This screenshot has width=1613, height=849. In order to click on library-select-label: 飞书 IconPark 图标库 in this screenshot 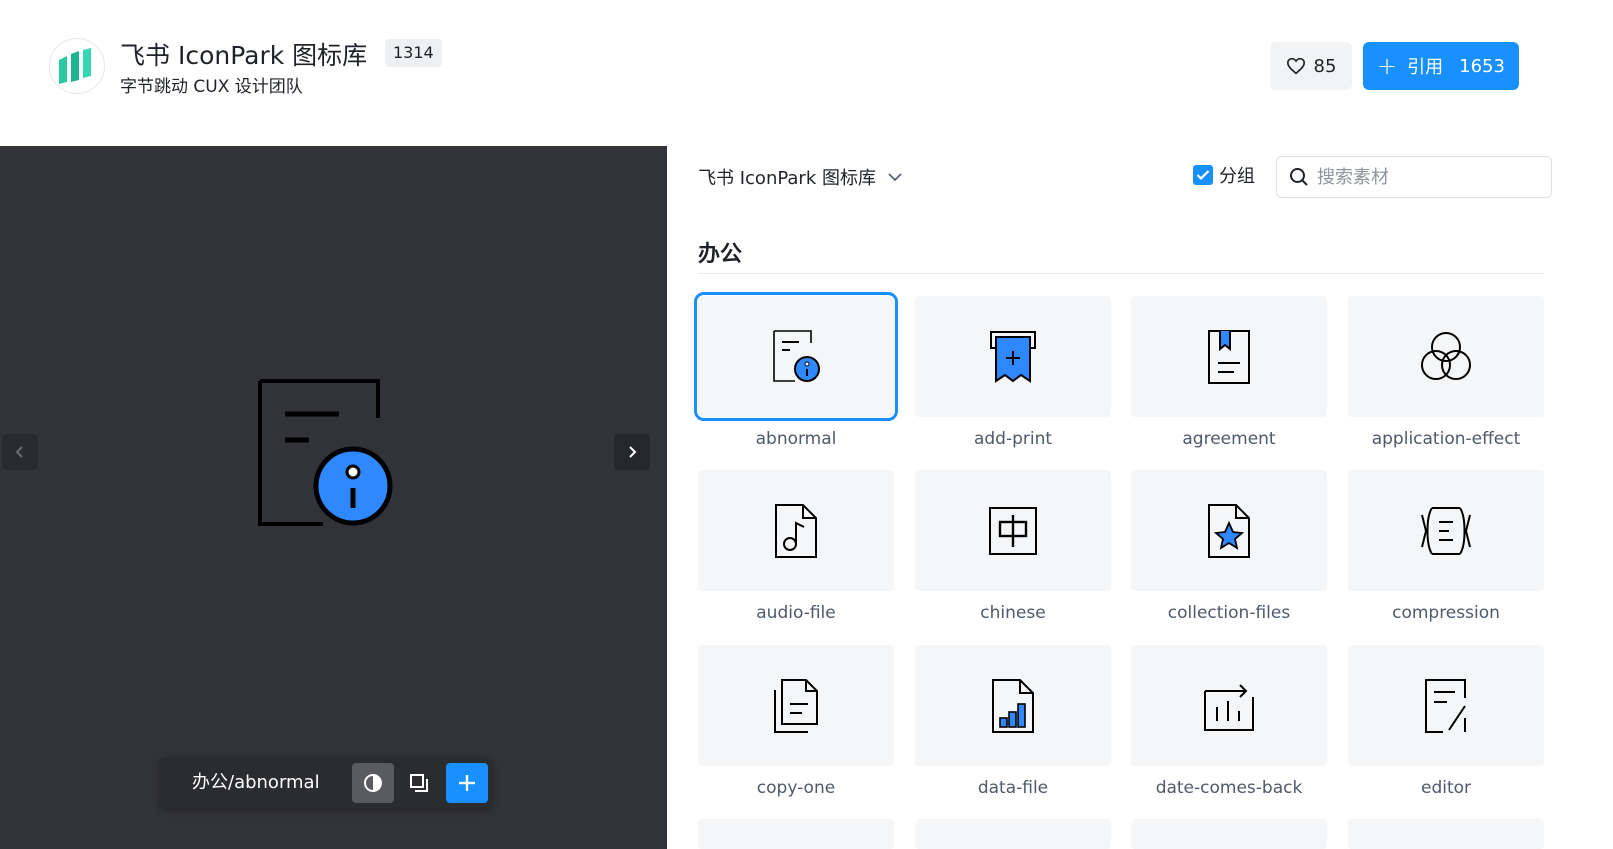, I will do `click(787, 178)`.